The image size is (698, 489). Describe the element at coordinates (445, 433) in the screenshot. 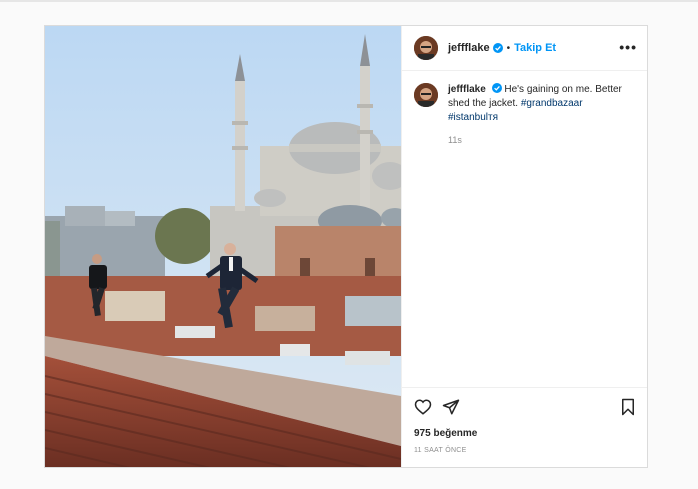

I see `likes-count: 975 beğenme` at that location.